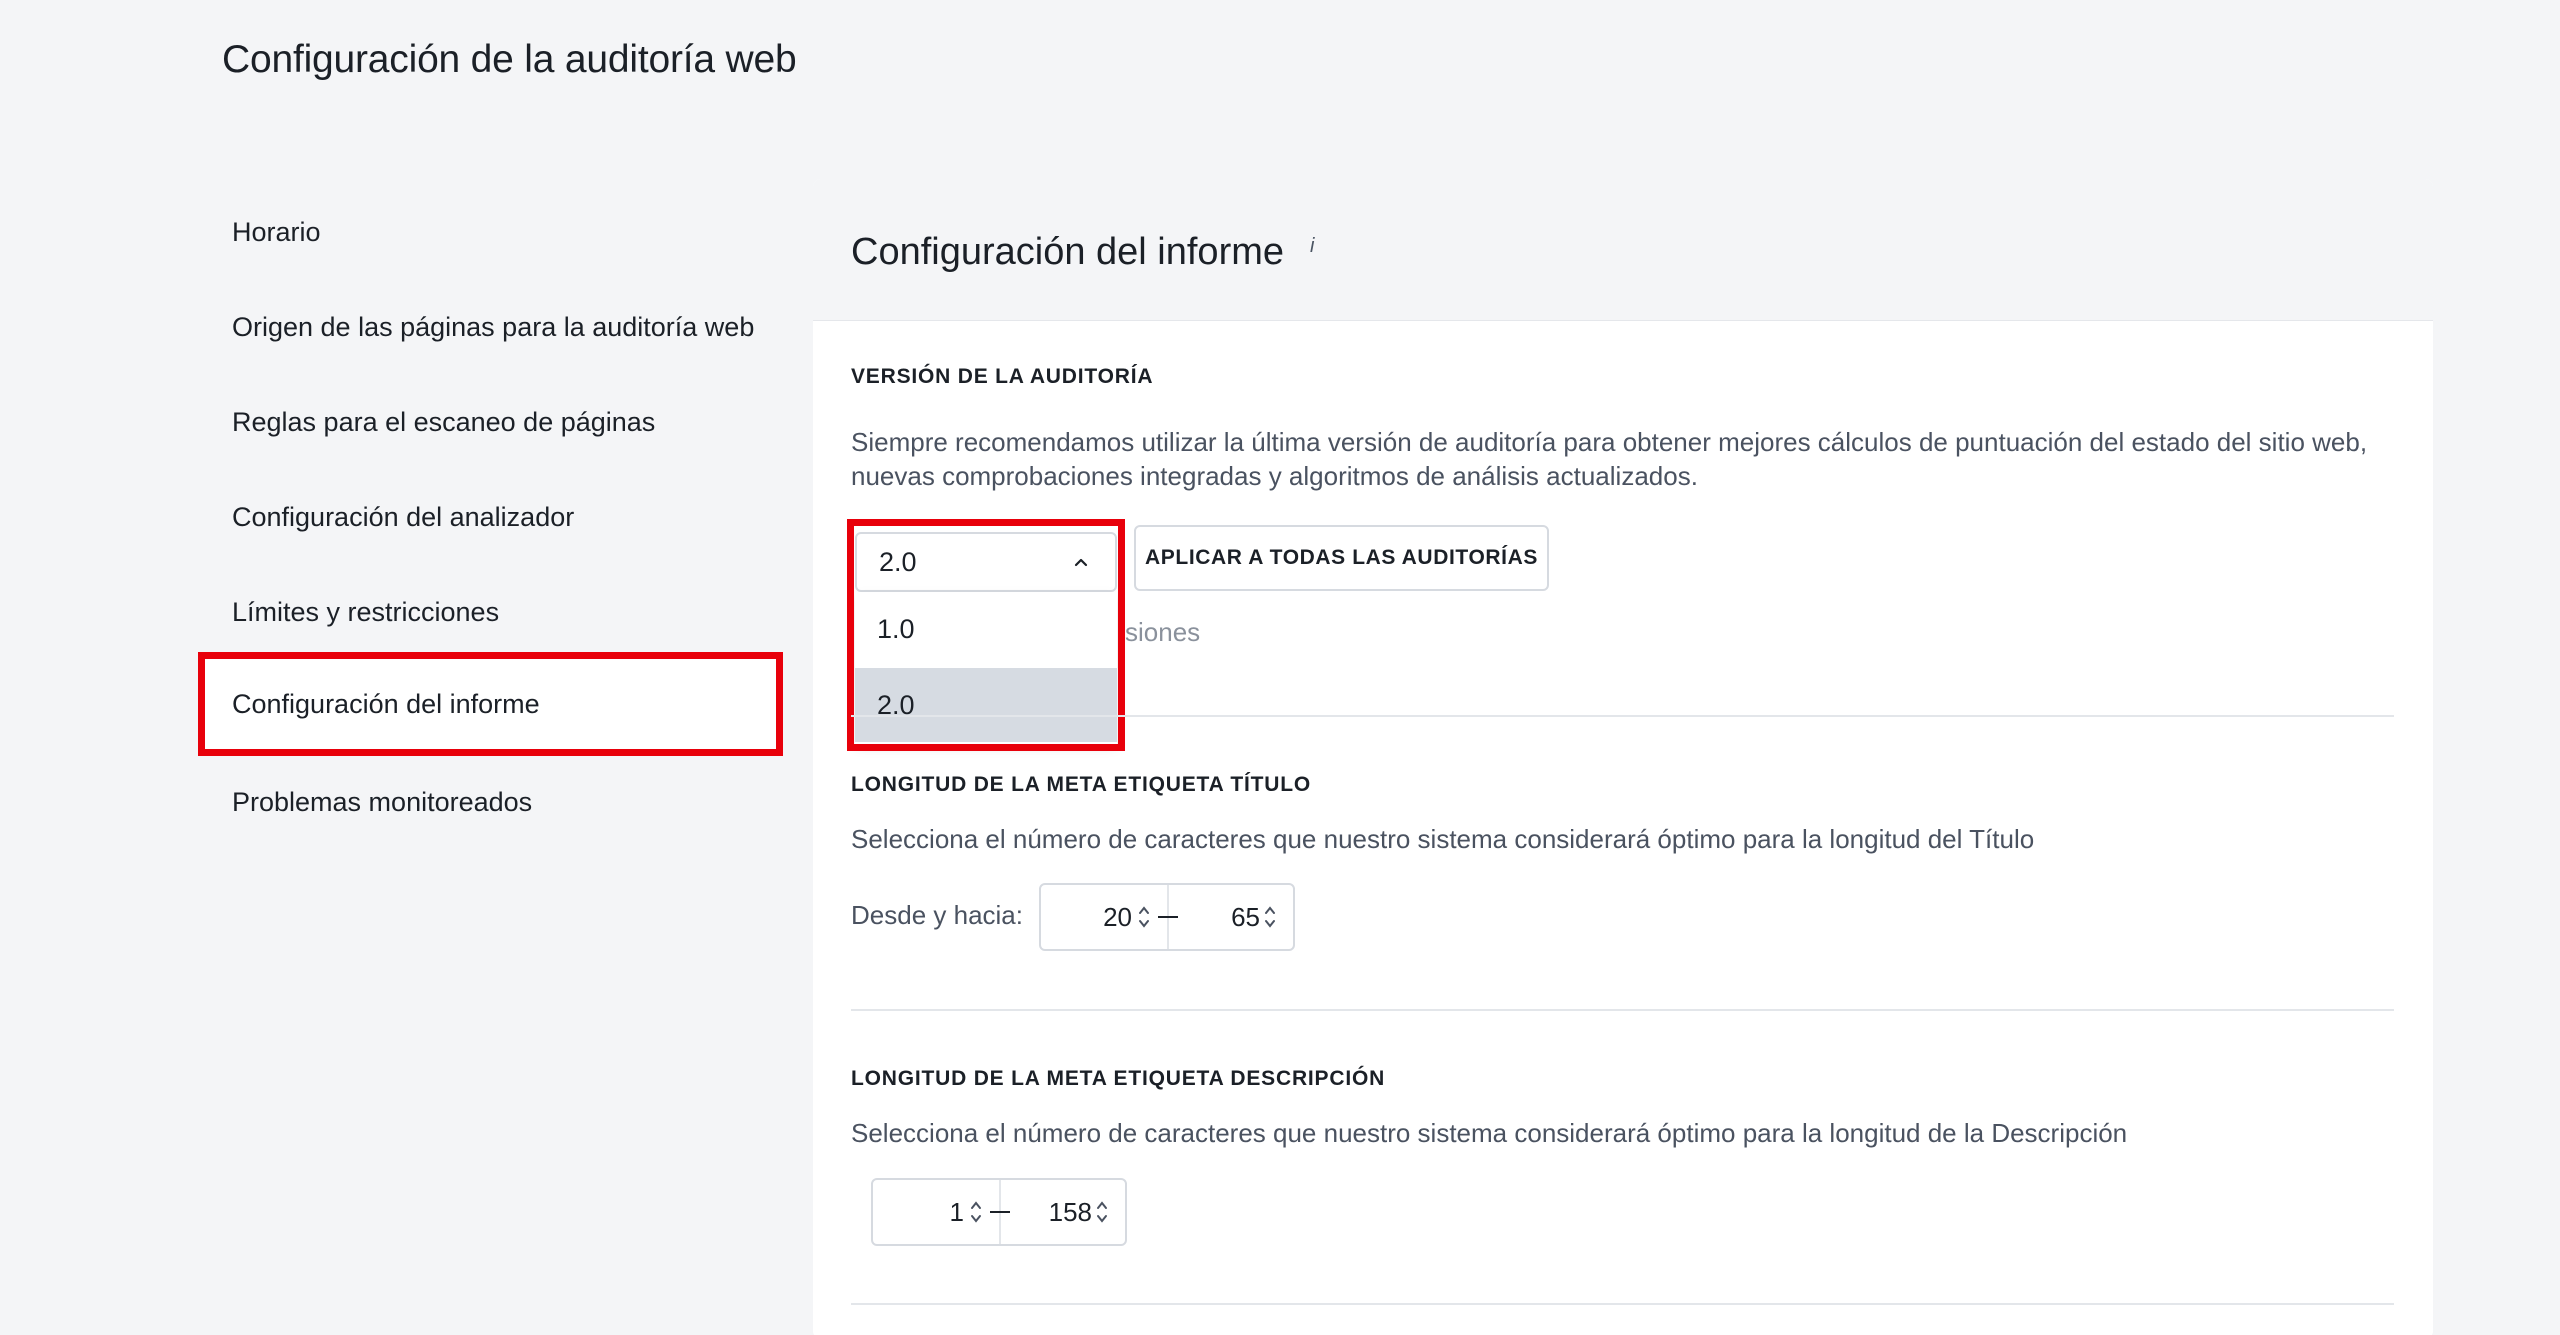  Describe the element at coordinates (999, 1212) in the screenshot. I see `description-length-range: 1 158` at that location.